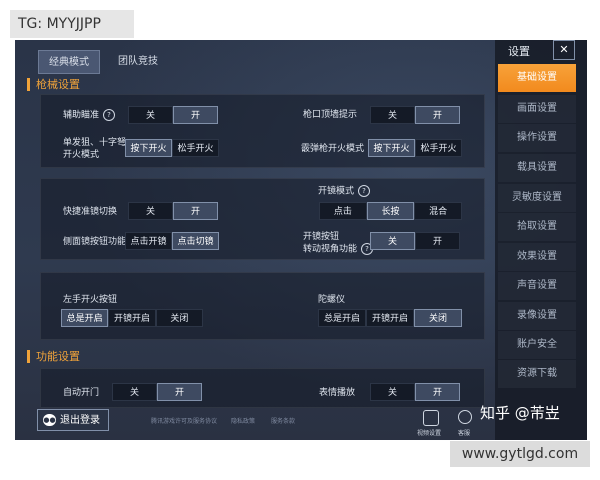 The image size is (600, 480). I want to click on muzzle-hint-toggle: 关 开, so click(415, 115).